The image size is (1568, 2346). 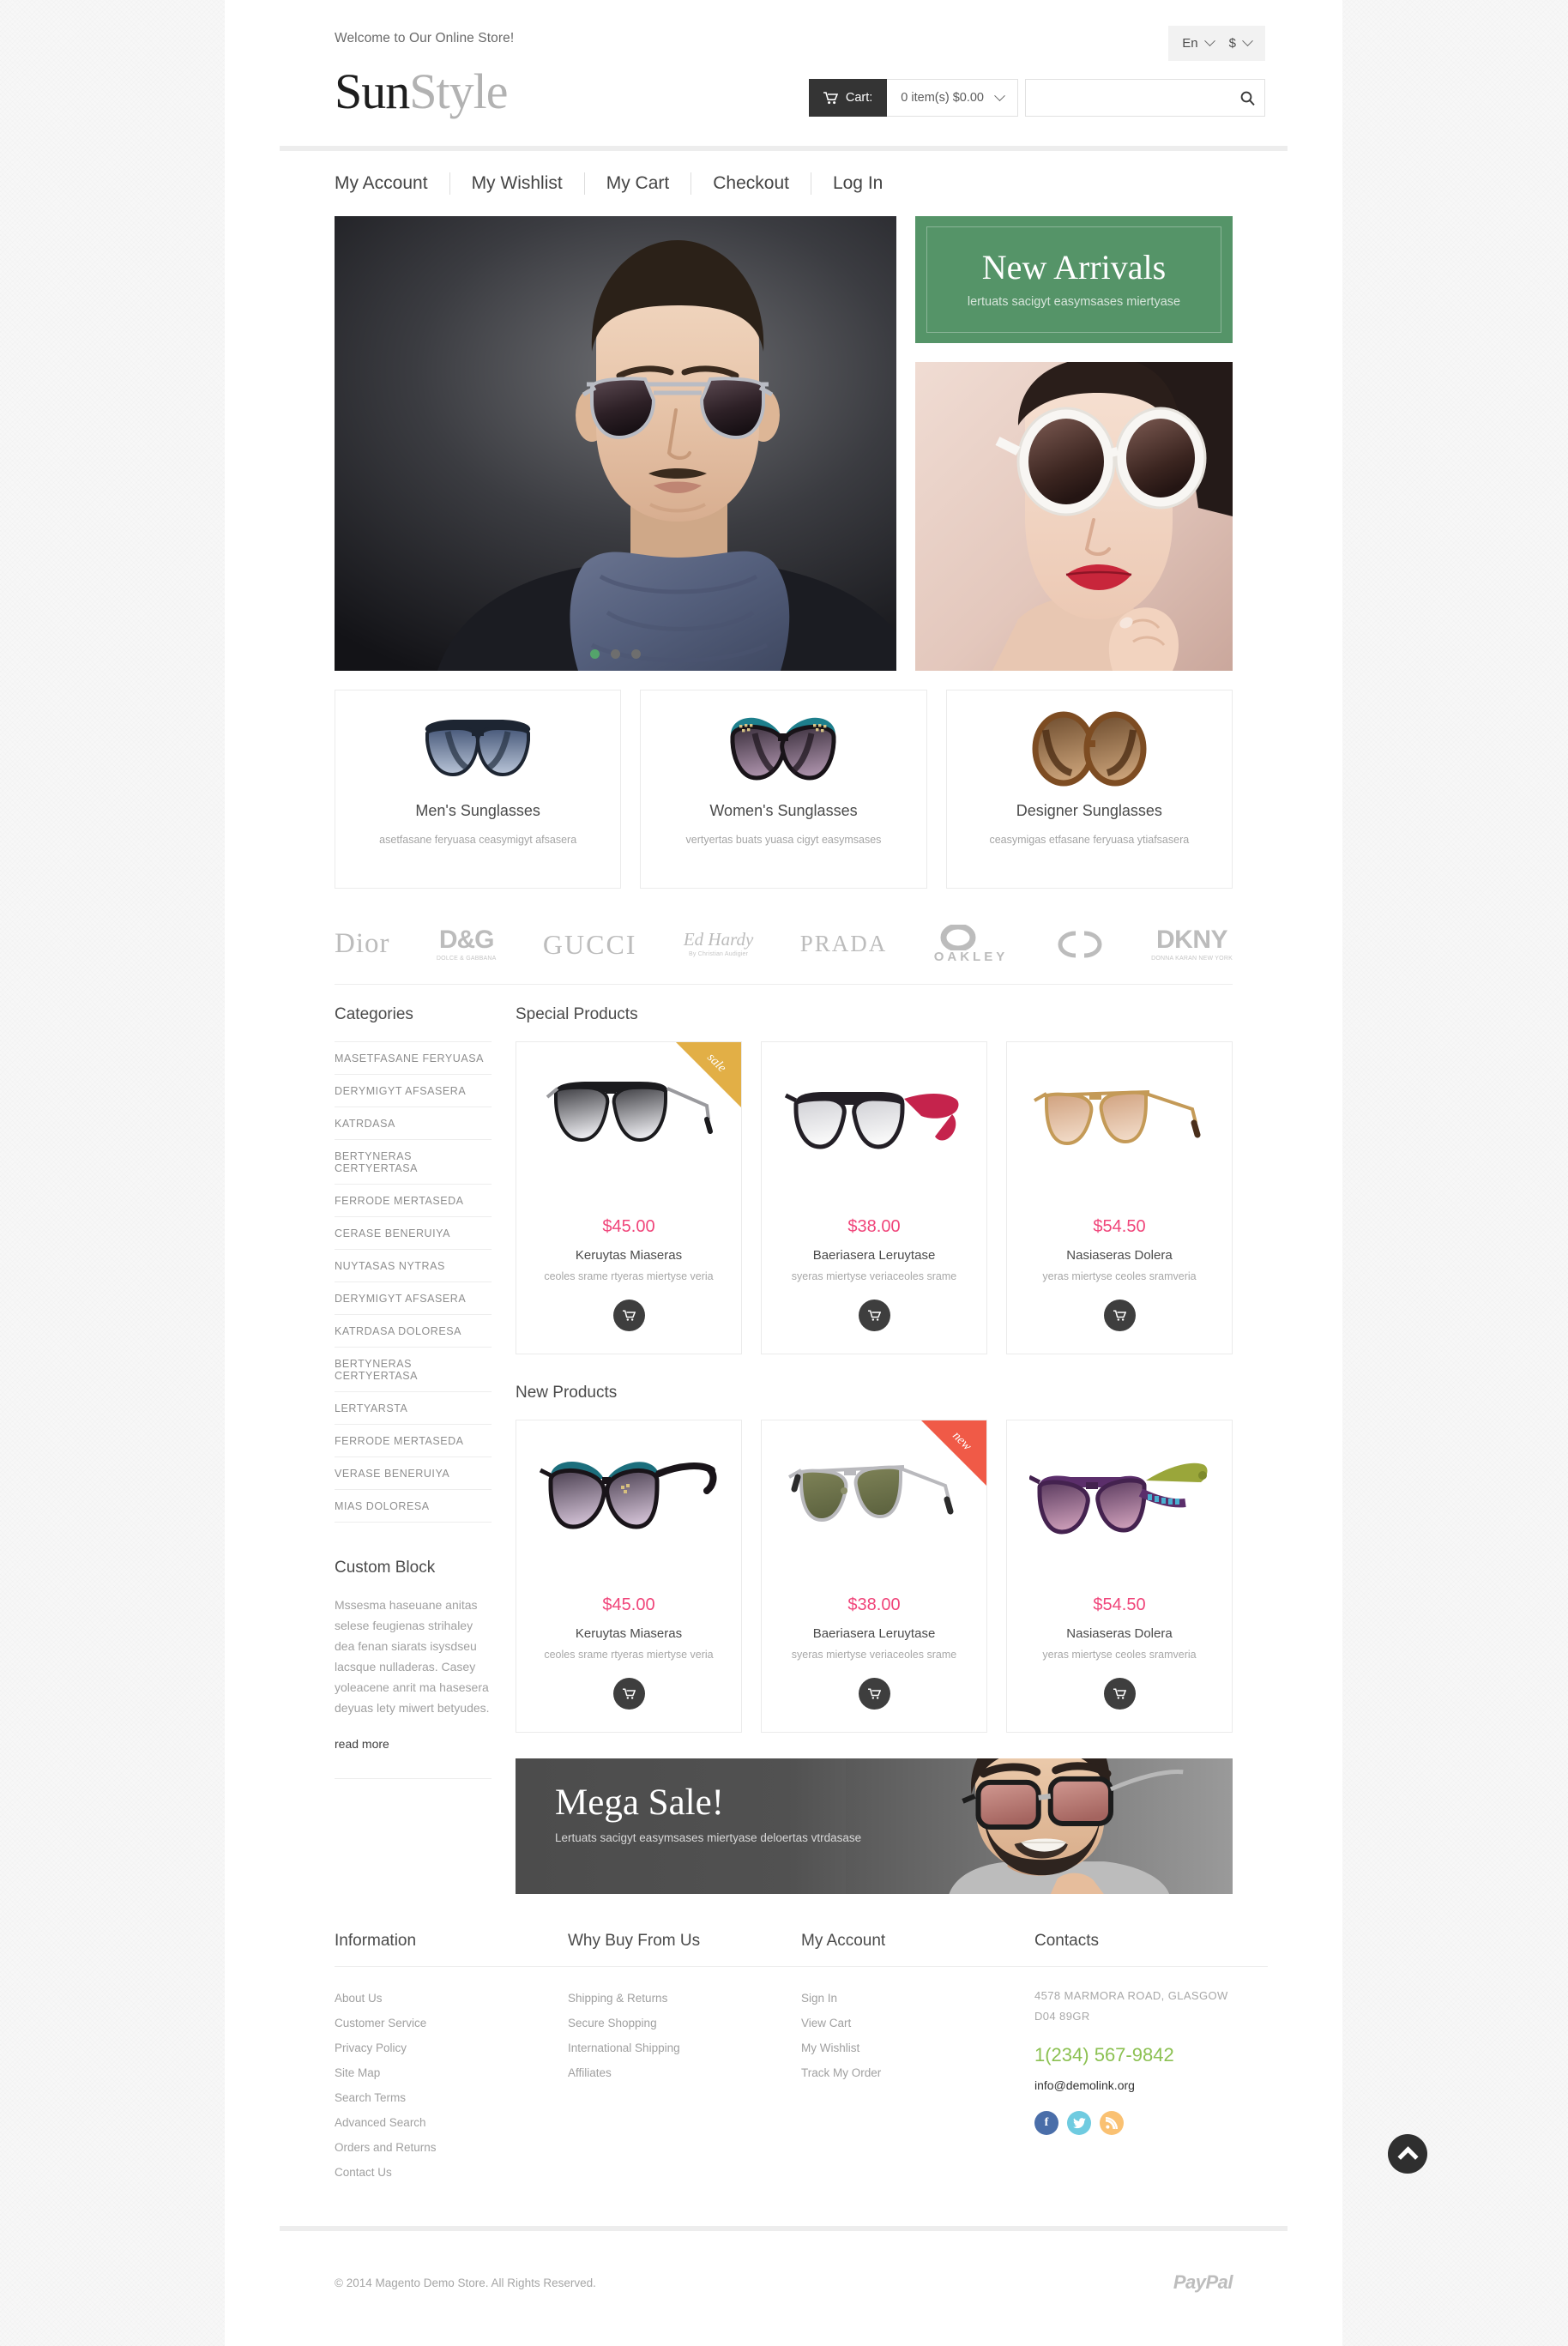 What do you see at coordinates (452, 2148) in the screenshot?
I see `footer-link-orders-and-returns: Orders and Returns` at bounding box center [452, 2148].